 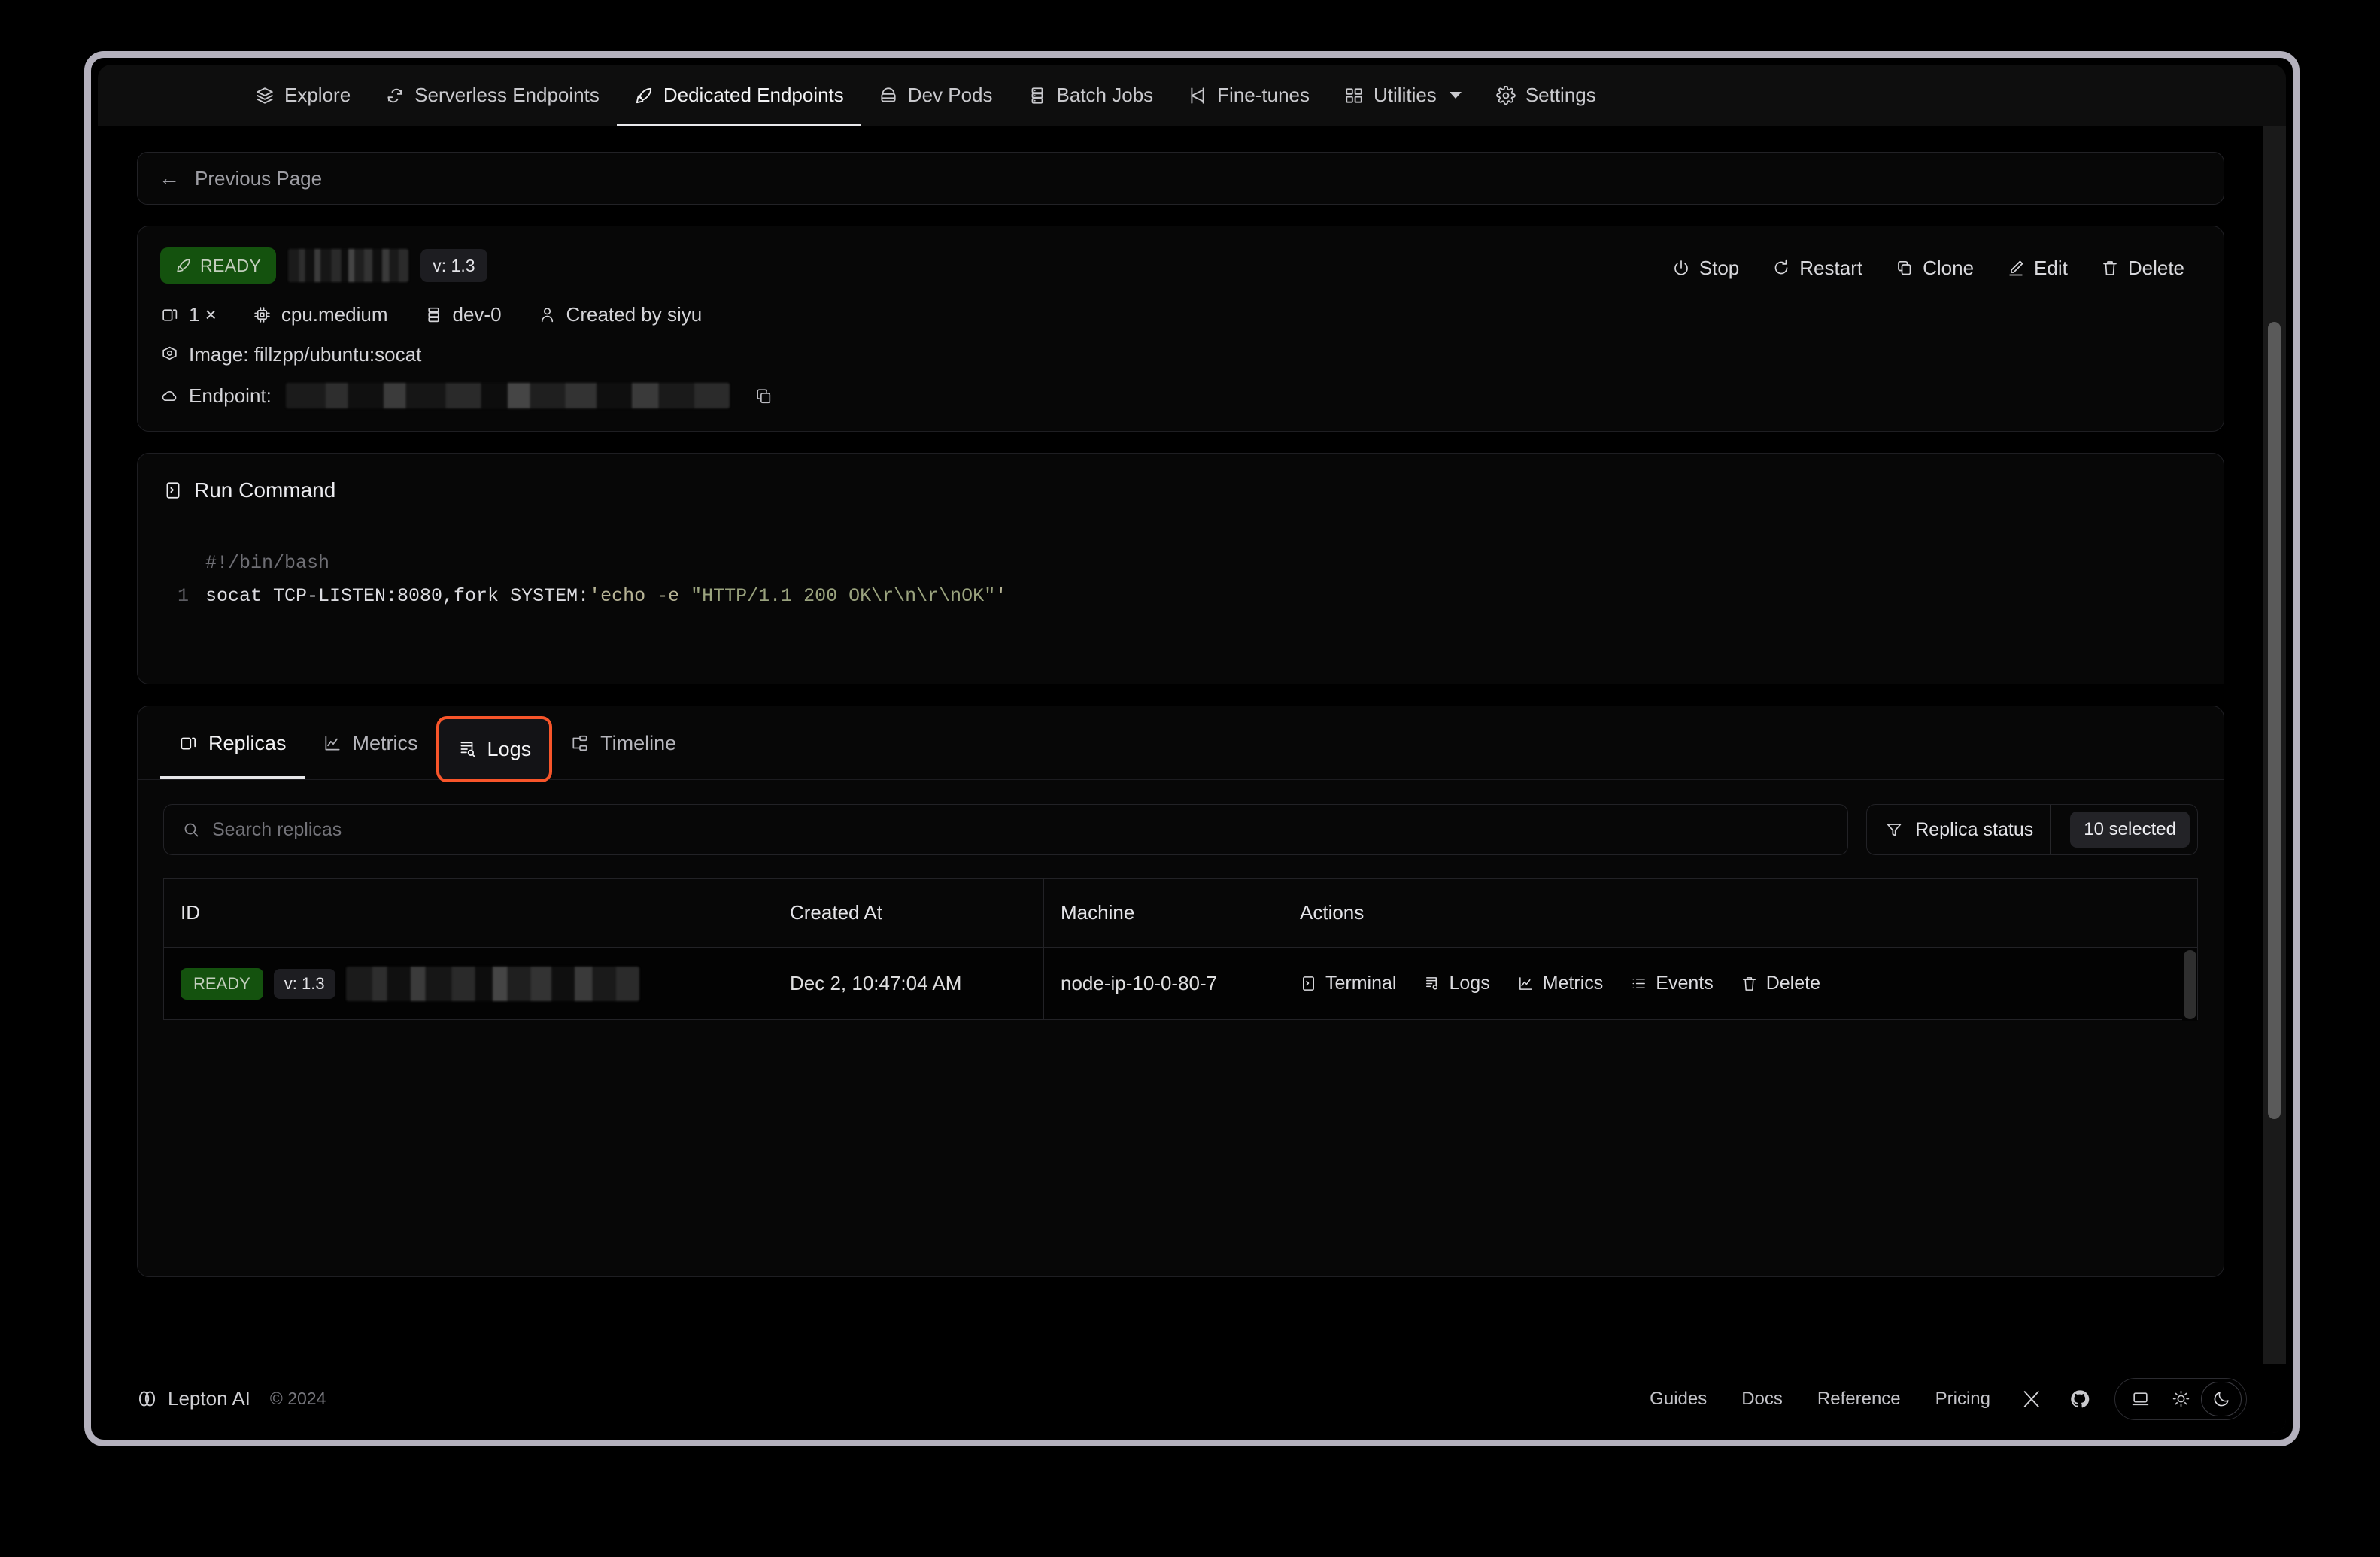 I want to click on stop-button: Stop, so click(x=1706, y=267).